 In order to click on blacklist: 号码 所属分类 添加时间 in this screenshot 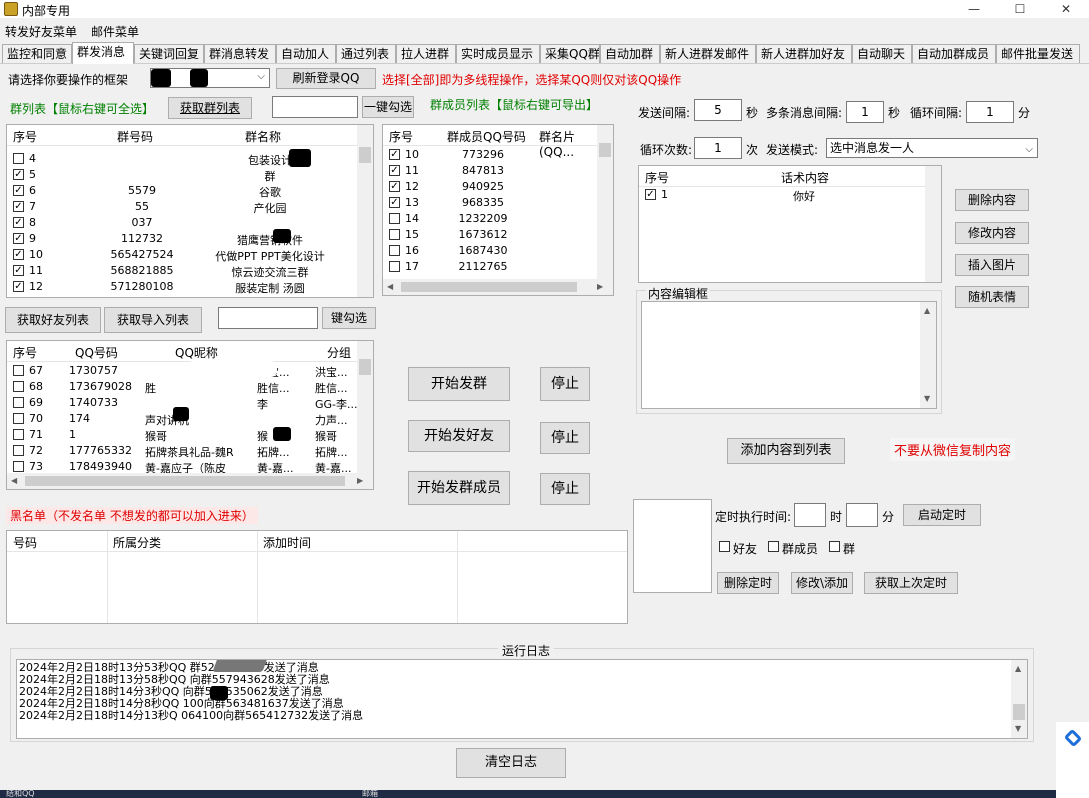, I will do `click(317, 577)`.